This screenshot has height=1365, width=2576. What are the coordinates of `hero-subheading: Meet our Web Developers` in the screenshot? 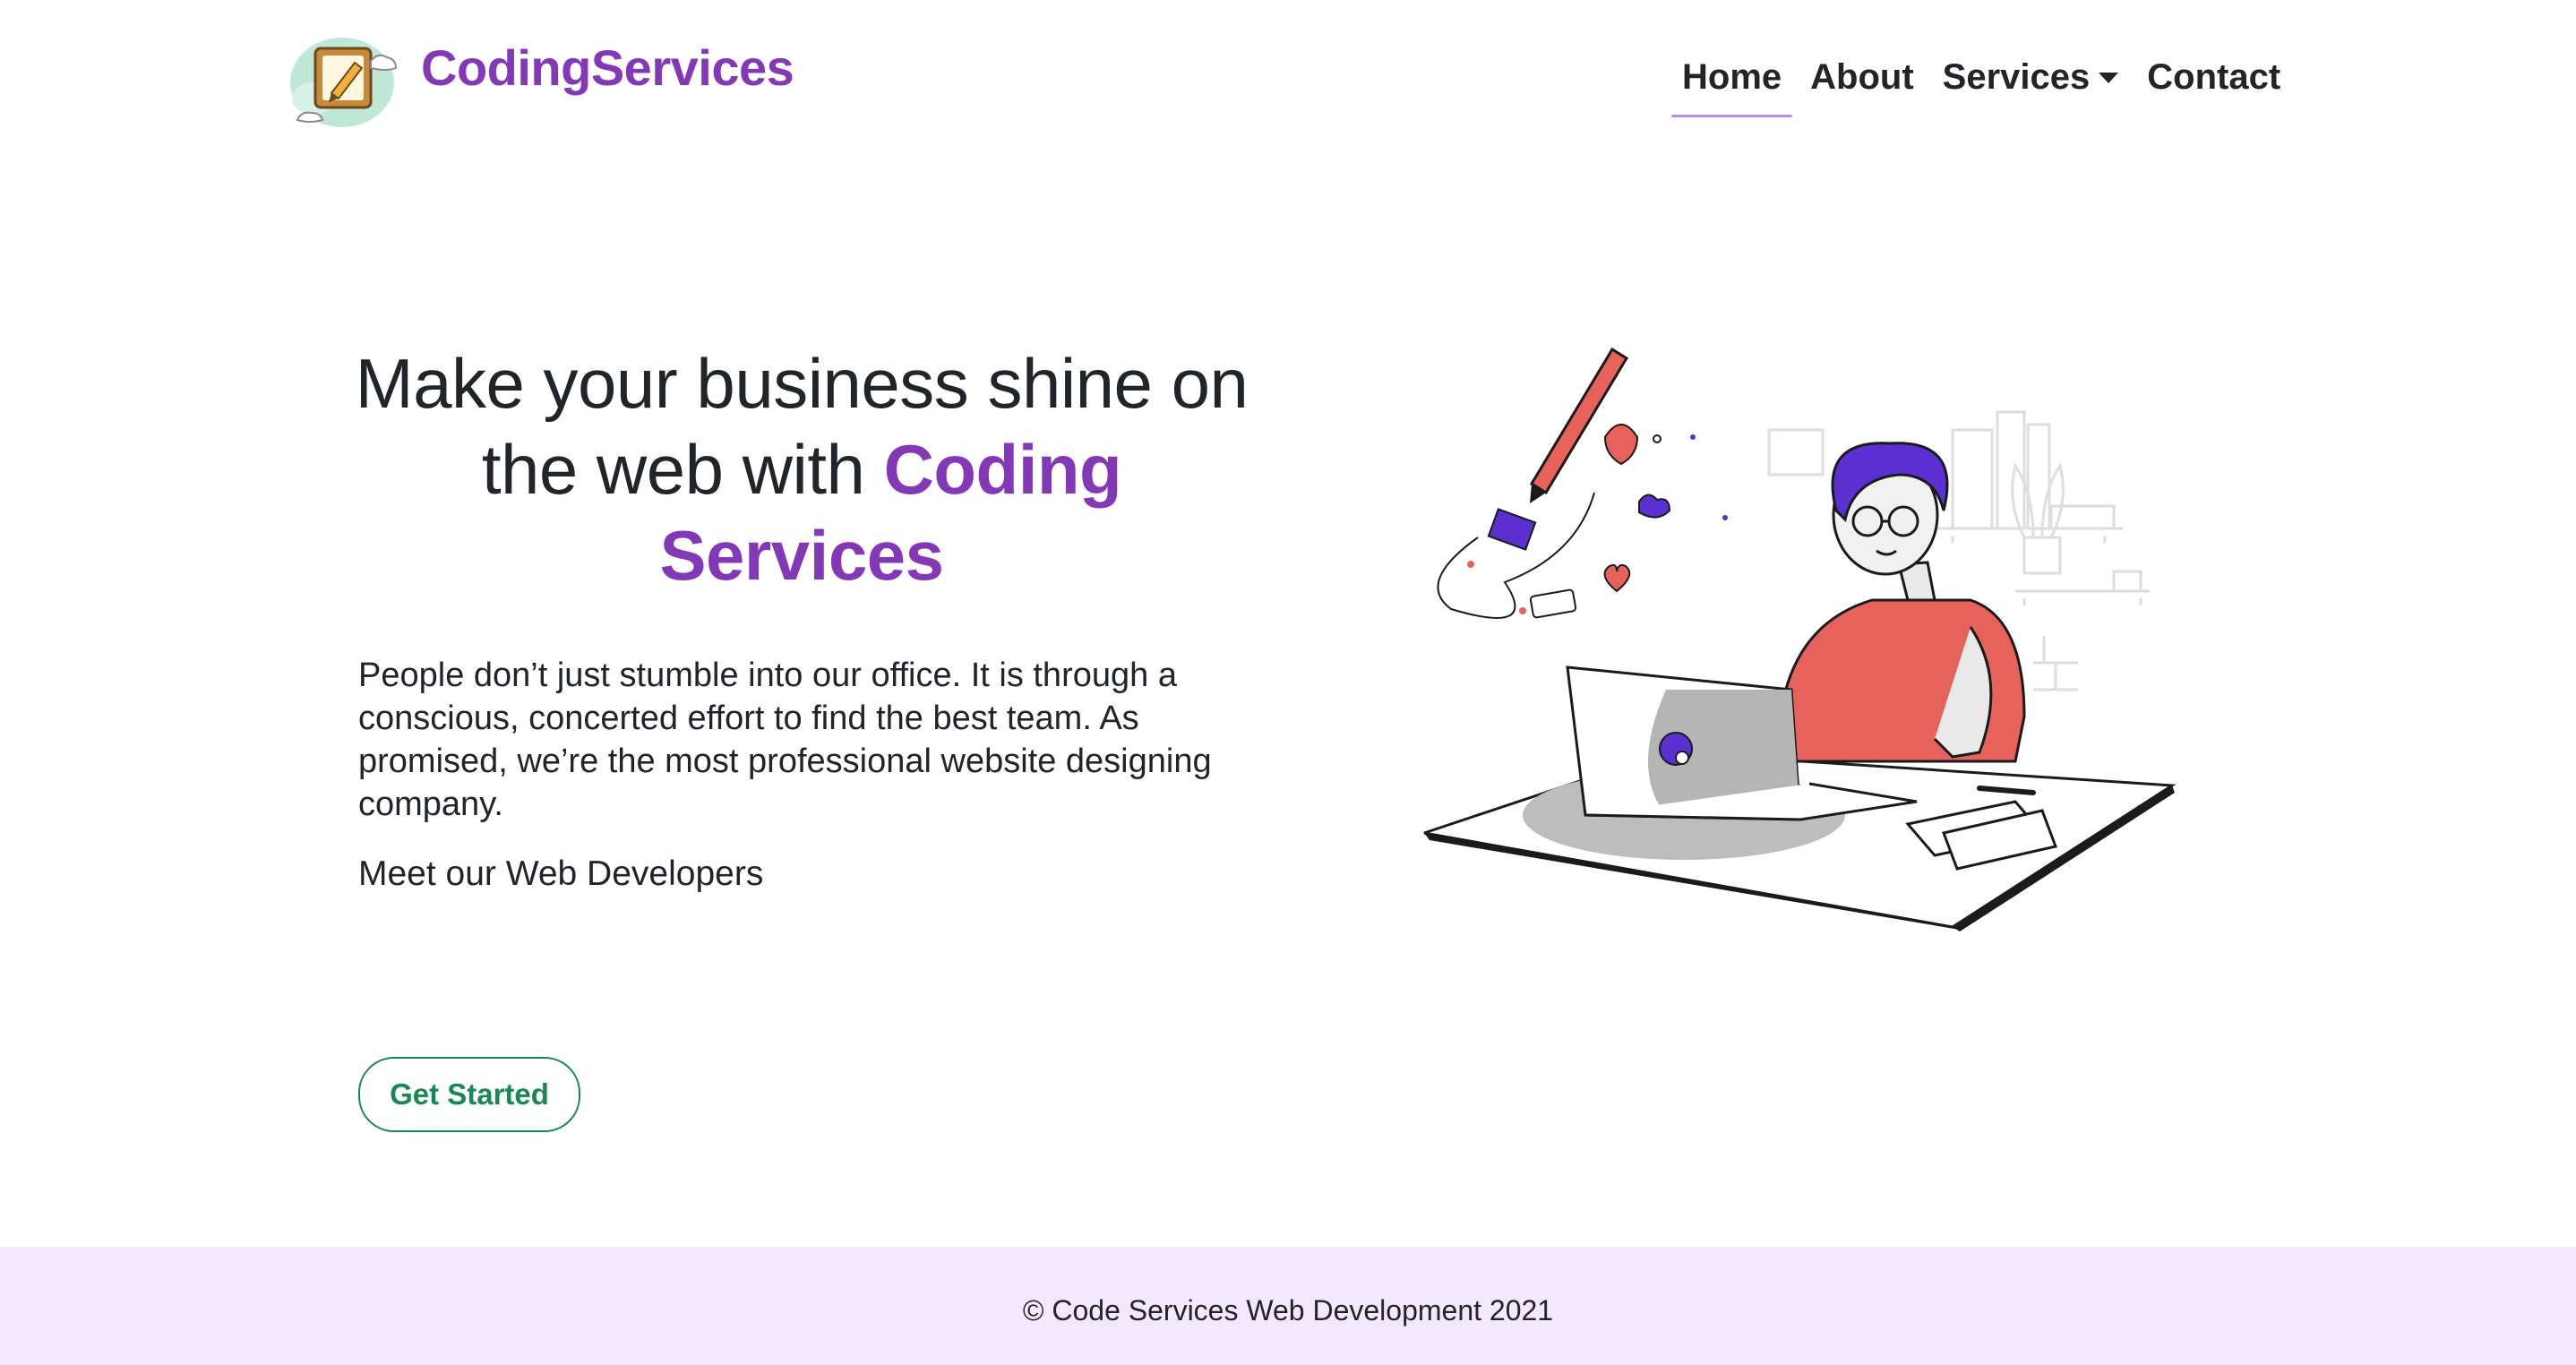 It's located at (561, 873).